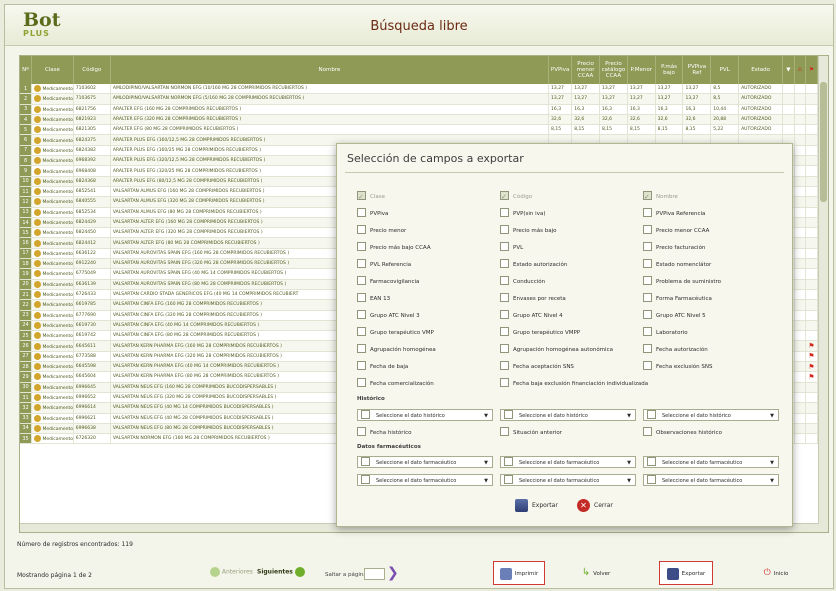 The width and height of the screenshot is (836, 591). What do you see at coordinates (428, 433) in the screenshot?
I see `check-fecha-historico: Fecha histórico` at bounding box center [428, 433].